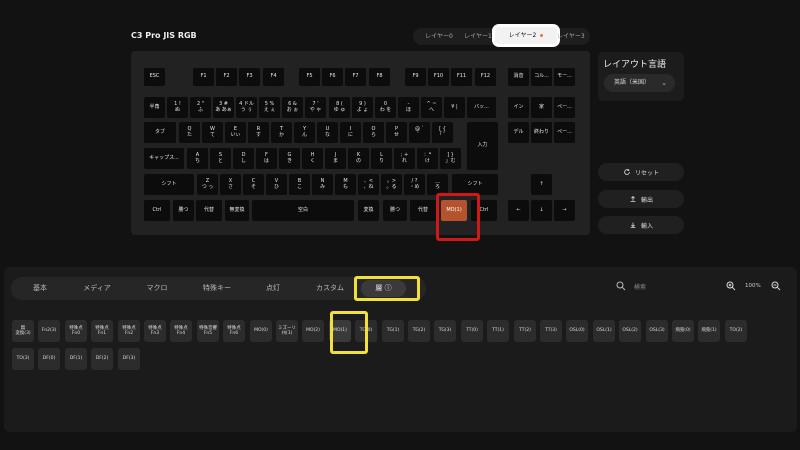 The height and width of the screenshot is (450, 800). What do you see at coordinates (76, 359) in the screenshot?
I see `keycode-row2-2: DF(1)` at bounding box center [76, 359].